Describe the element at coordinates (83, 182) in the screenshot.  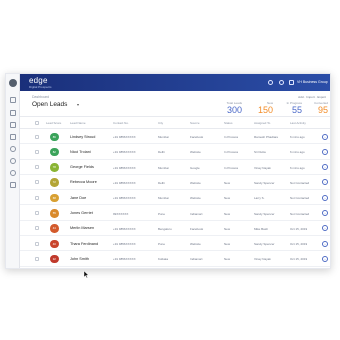
I see `cell-name: Rebecca Moore` at that location.